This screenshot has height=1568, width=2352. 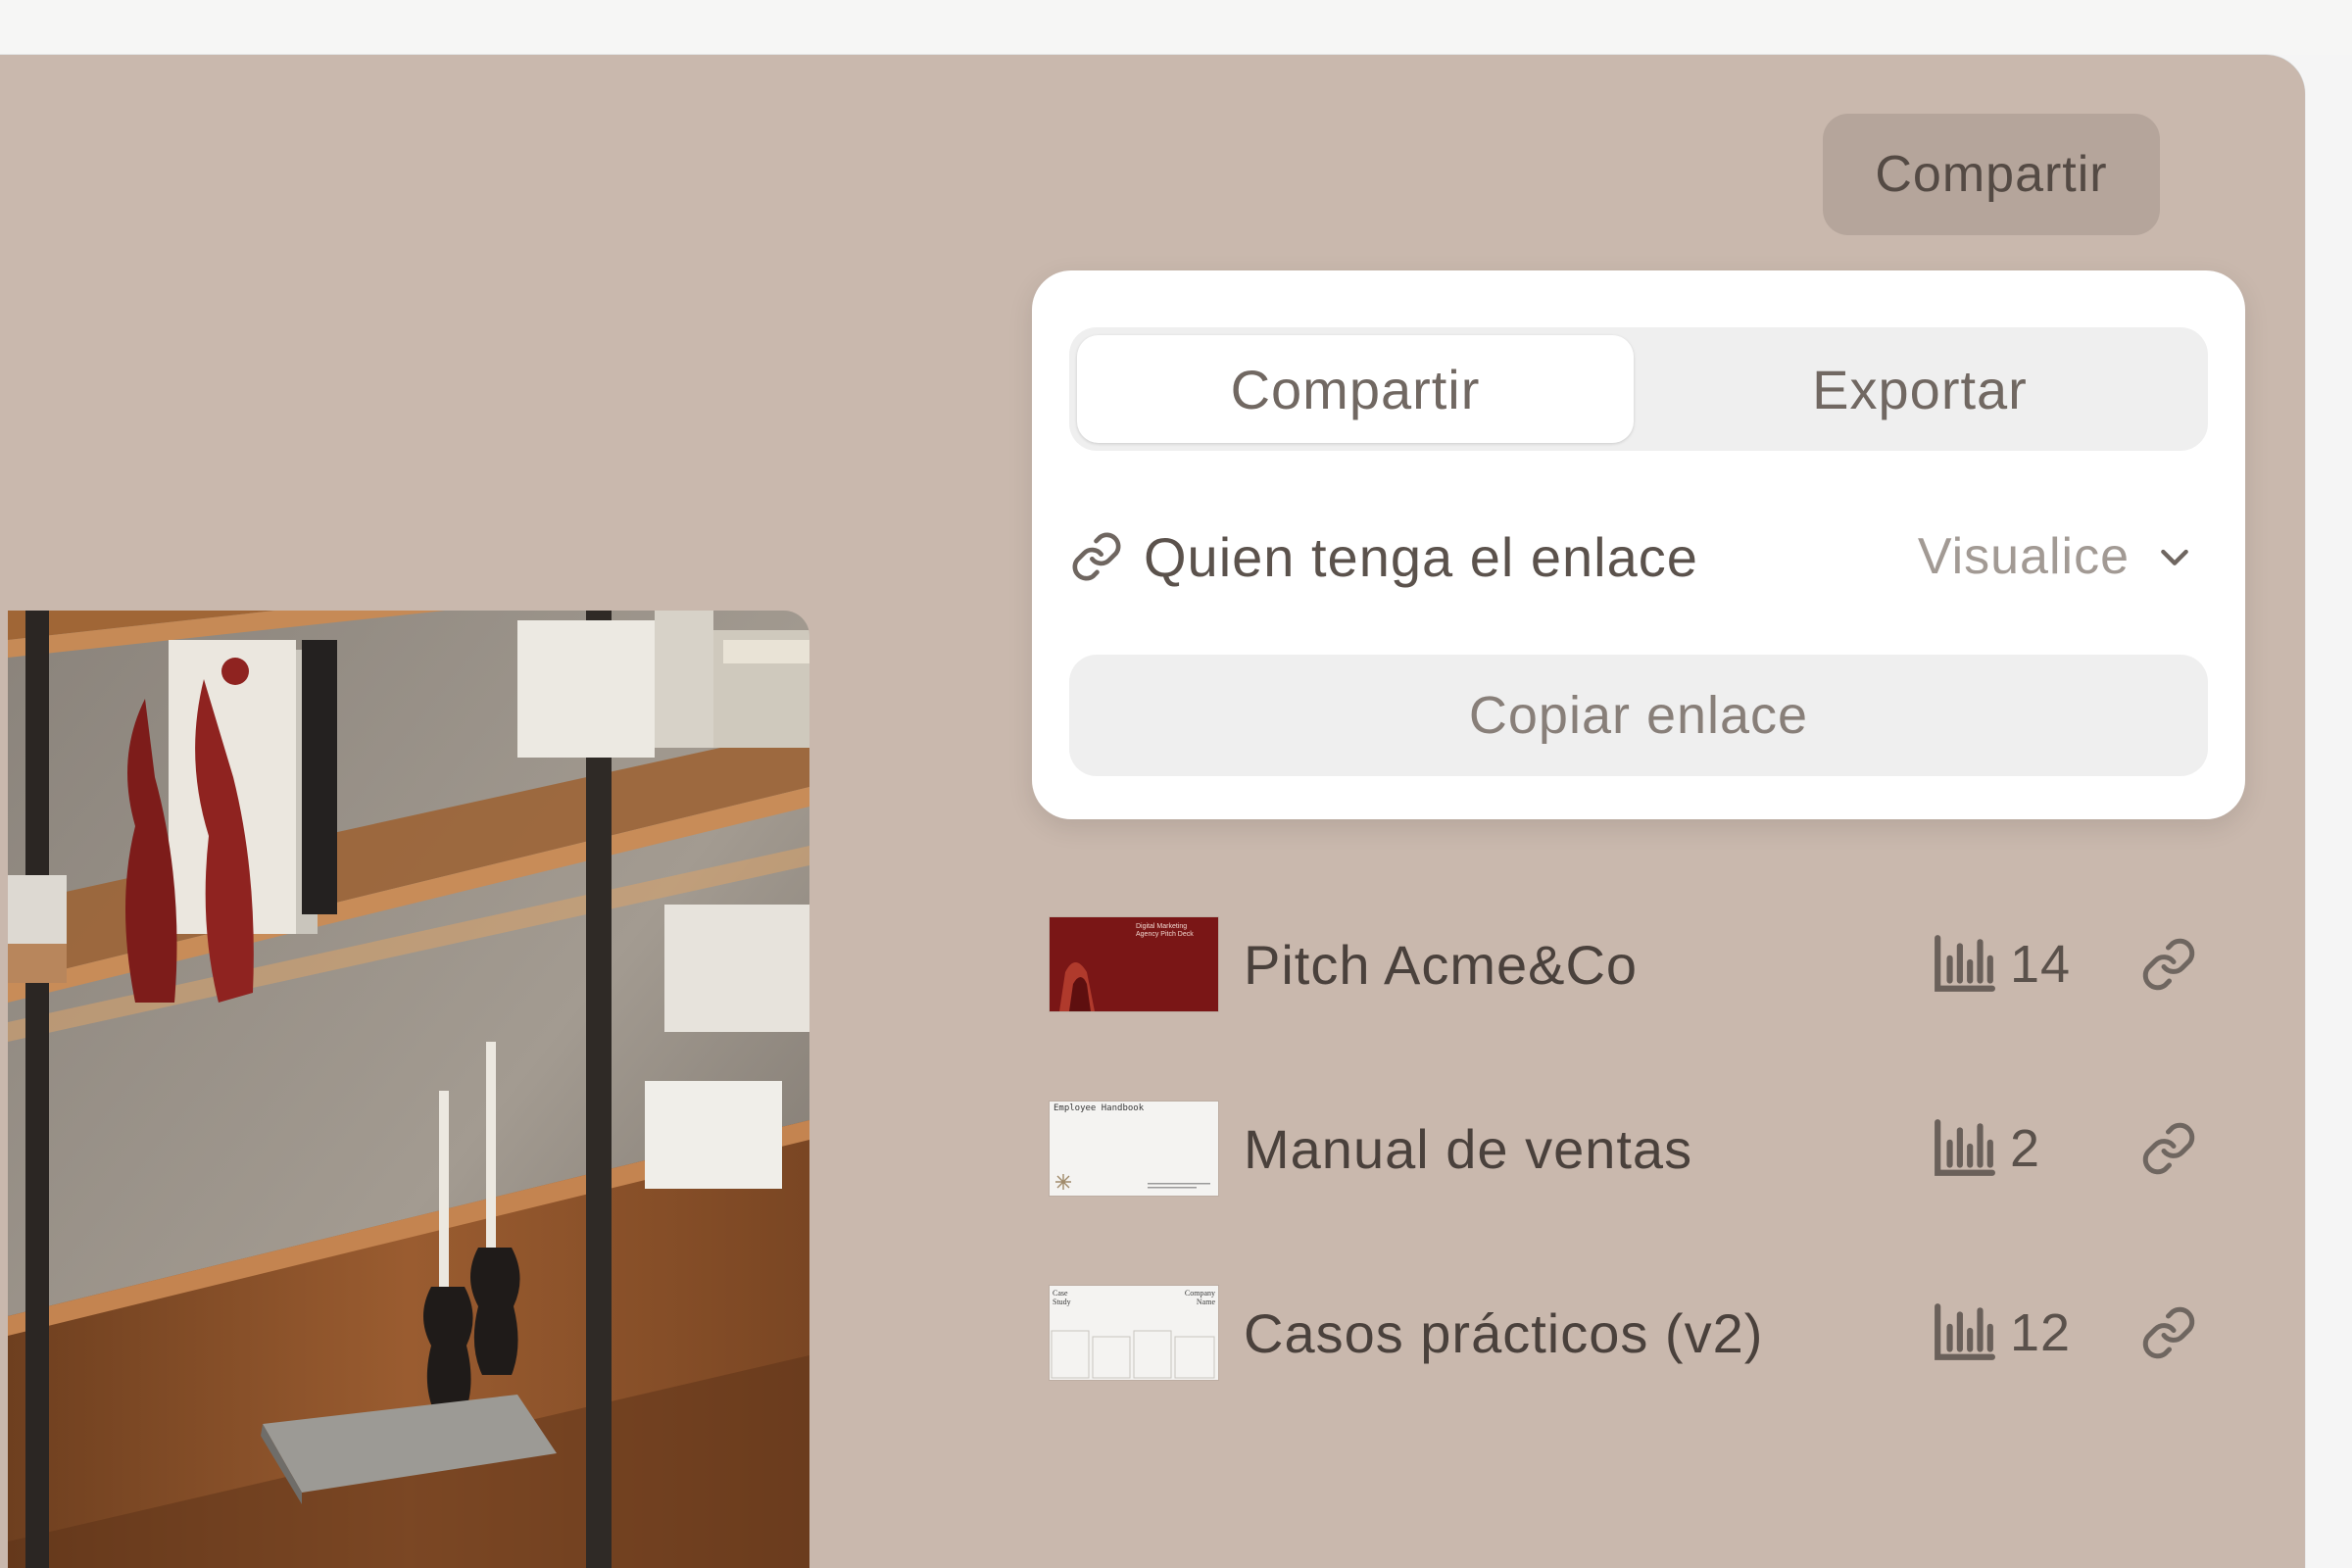 I want to click on thumbnail-title: Employee Handbook, so click(x=1099, y=1108).